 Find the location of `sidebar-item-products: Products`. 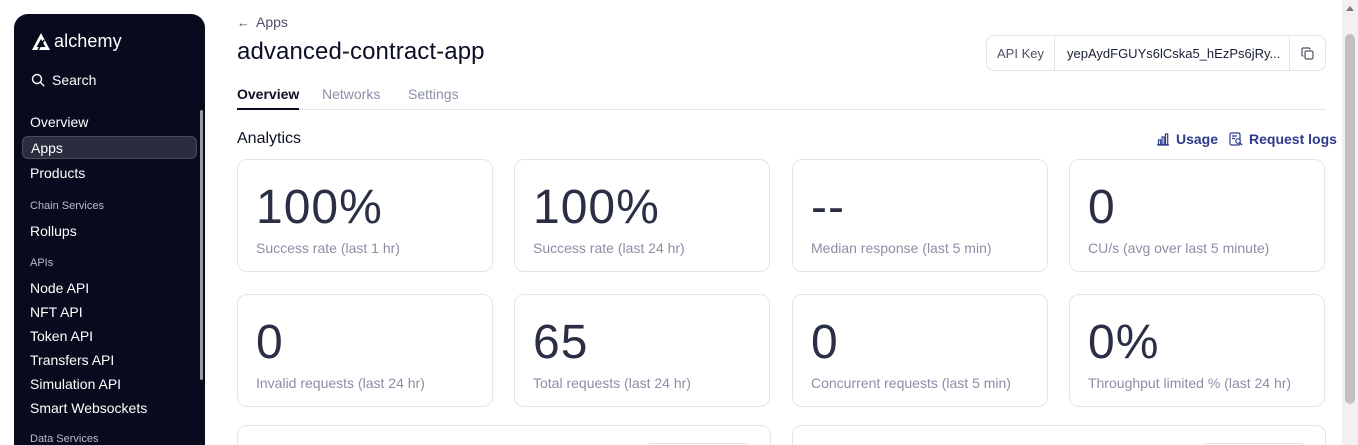

sidebar-item-products: Products is located at coordinates (109, 172).